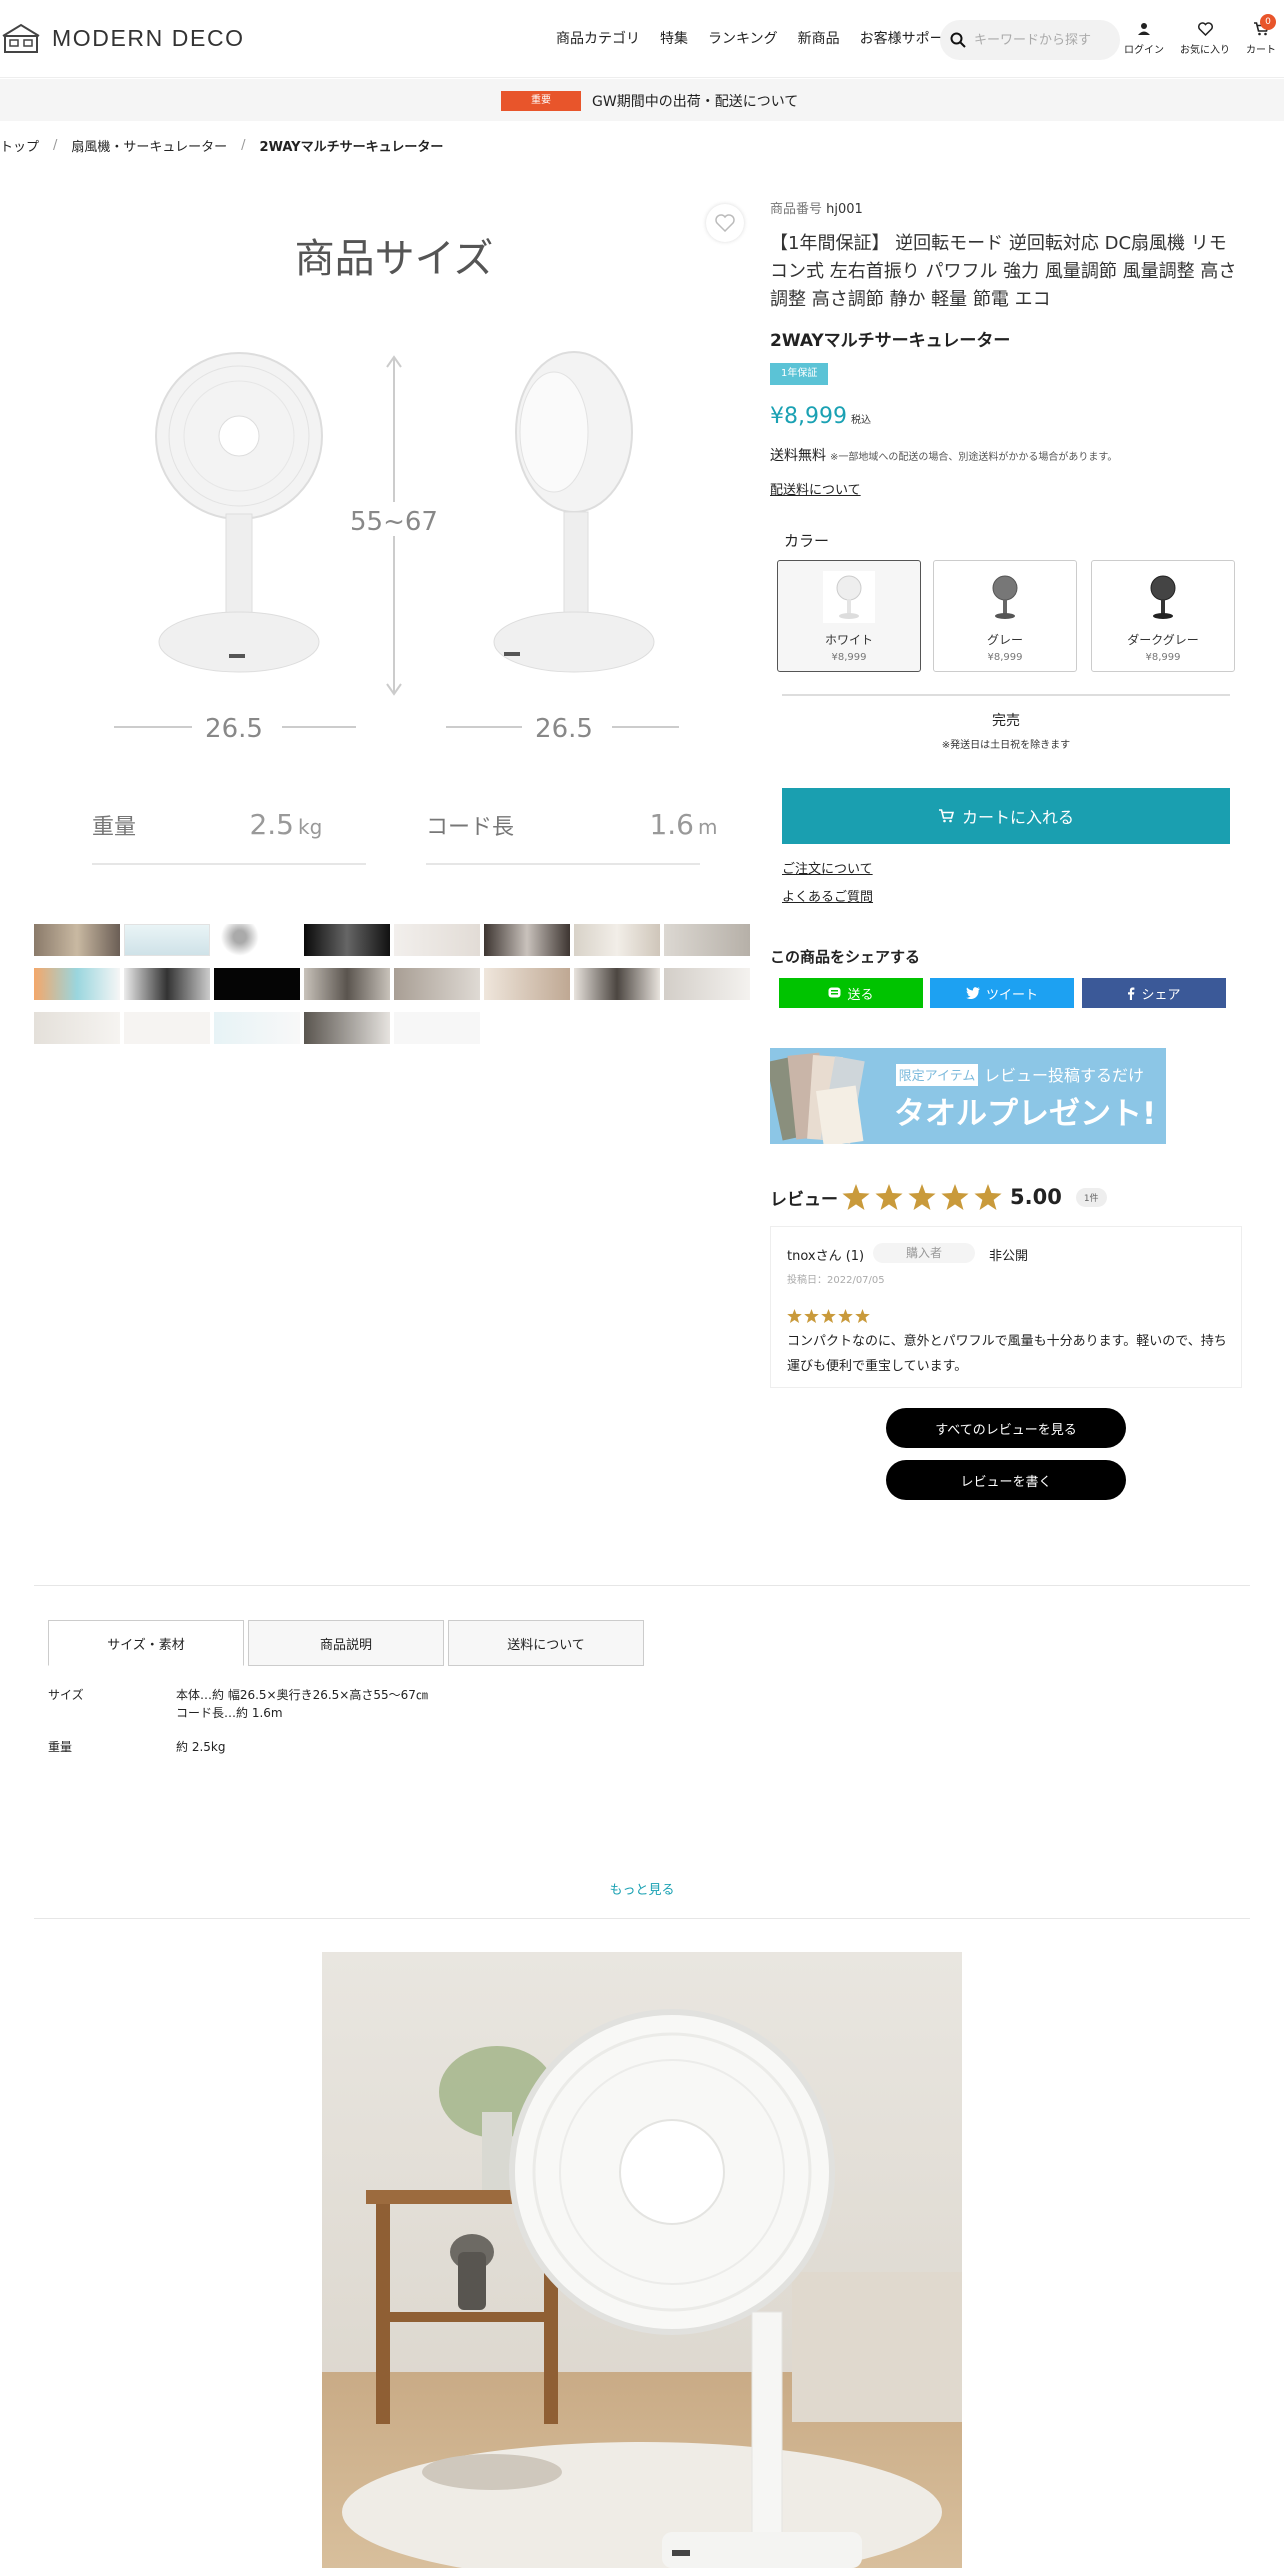 Image resolution: width=1284 pixels, height=2568 pixels. Describe the element at coordinates (66, 1695) in the screenshot. I see `spec-key: サイズ` at that location.